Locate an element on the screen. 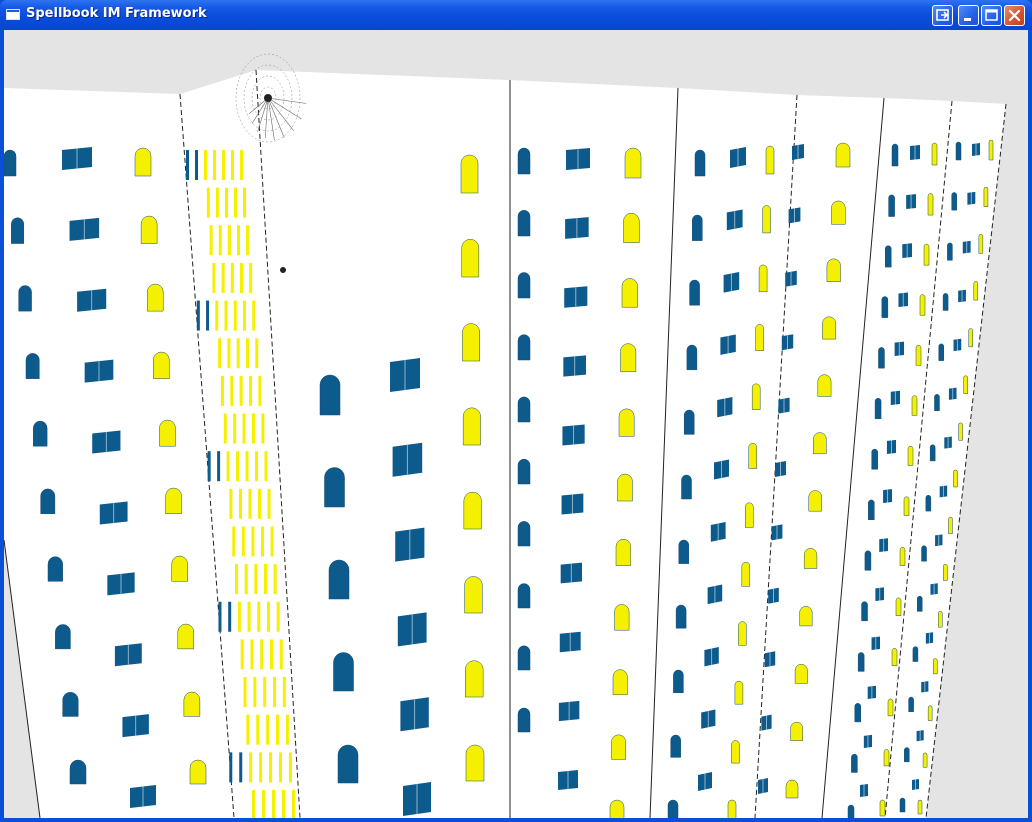  spider-icon is located at coordinates (283, 270).